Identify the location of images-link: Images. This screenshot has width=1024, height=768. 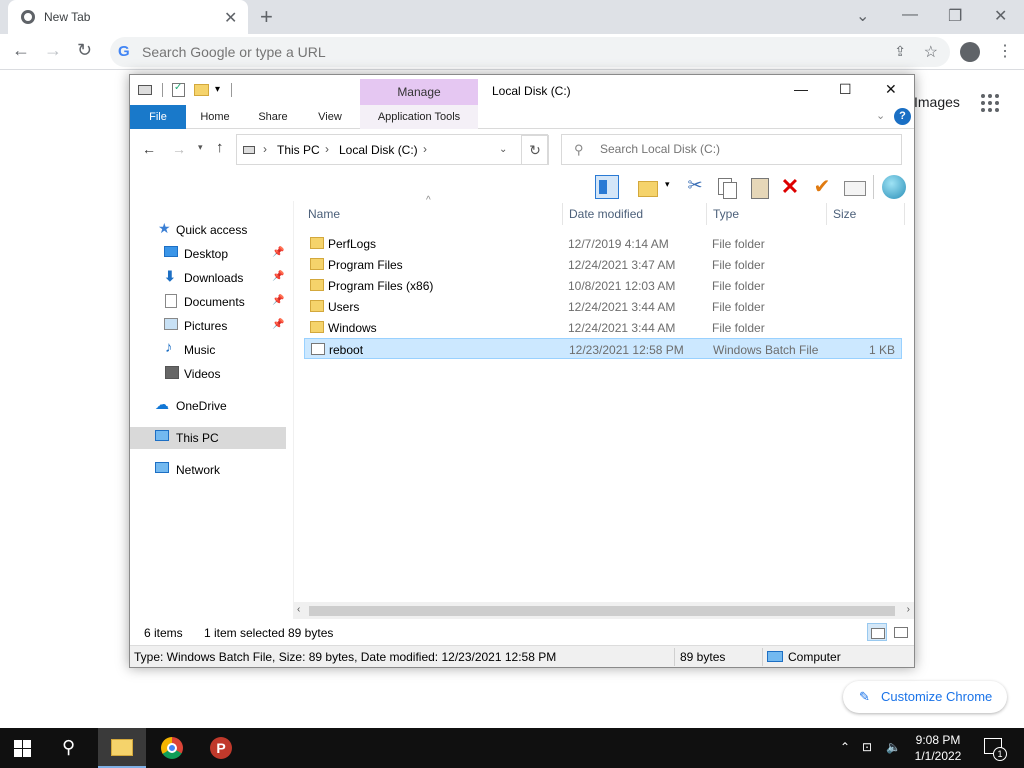
(937, 102).